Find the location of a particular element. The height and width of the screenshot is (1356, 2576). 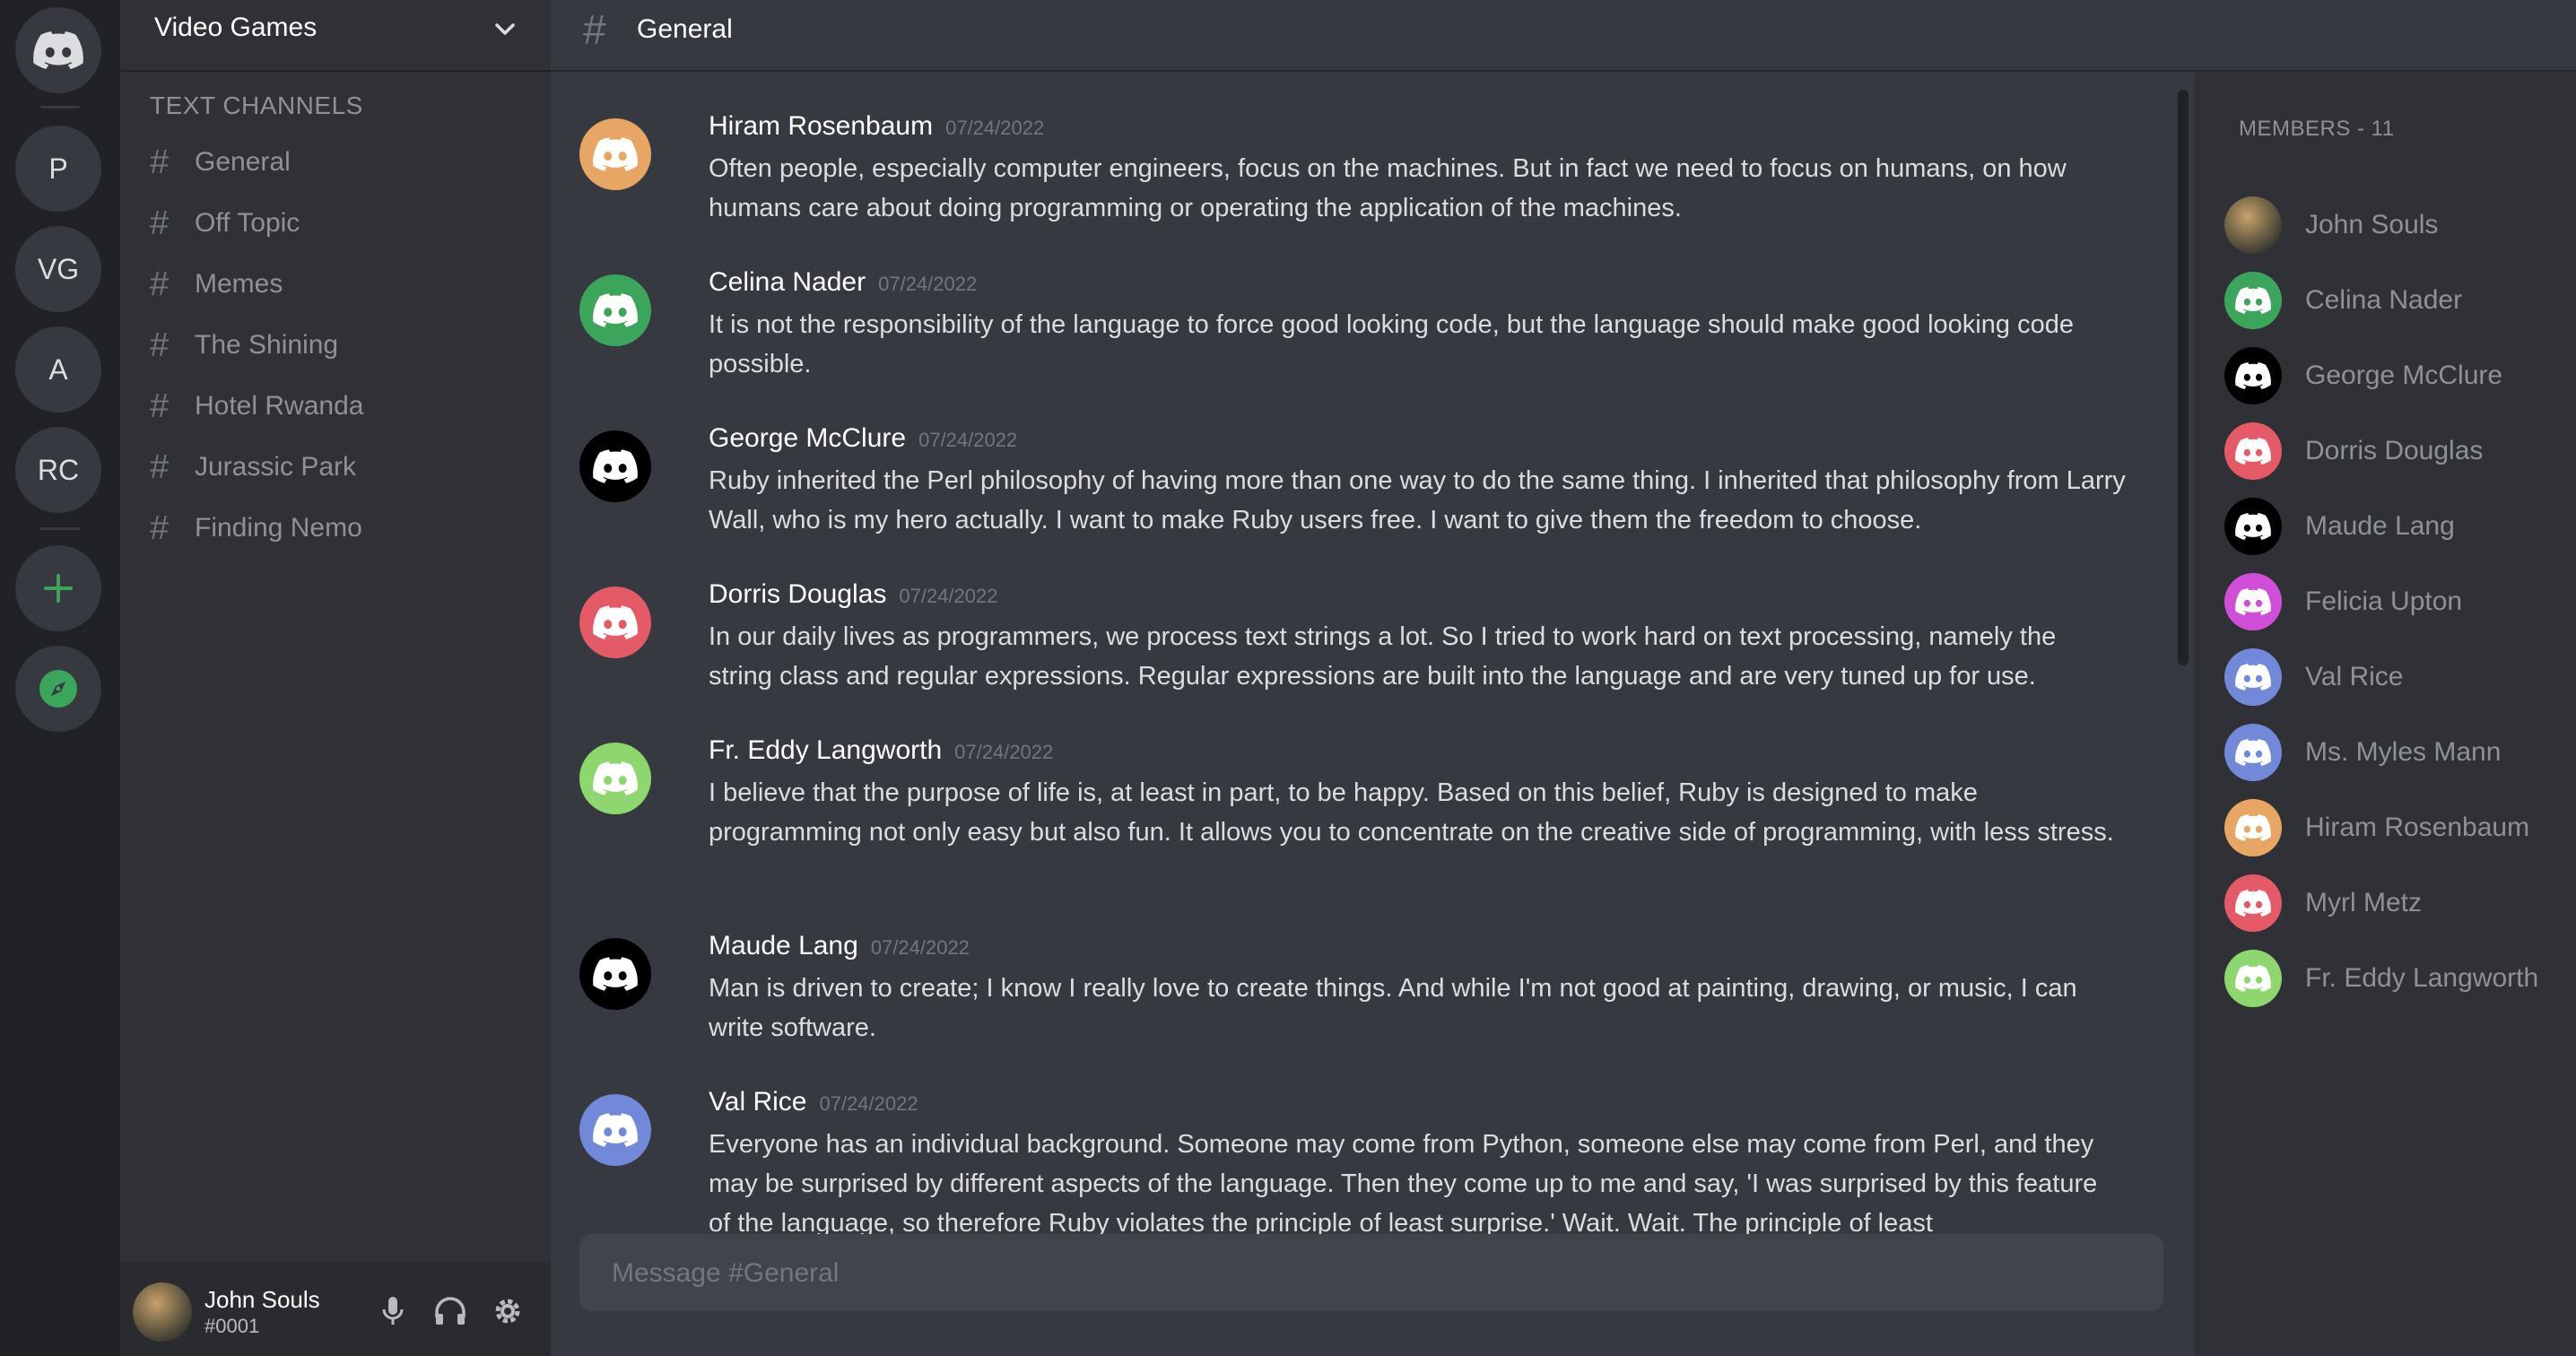

message-author-line: Val Rice 07/24/2022 is located at coordinates (813, 1102).